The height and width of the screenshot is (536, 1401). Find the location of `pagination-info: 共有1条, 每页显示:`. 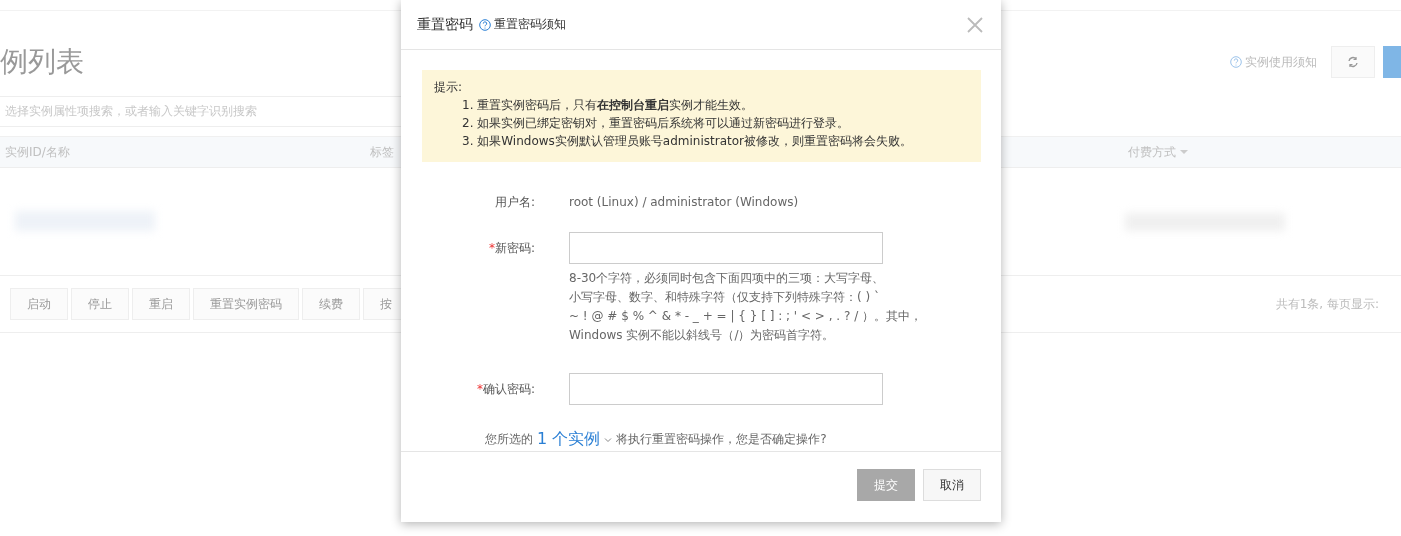

pagination-info: 共有1条, 每页显示: is located at coordinates (1327, 304).